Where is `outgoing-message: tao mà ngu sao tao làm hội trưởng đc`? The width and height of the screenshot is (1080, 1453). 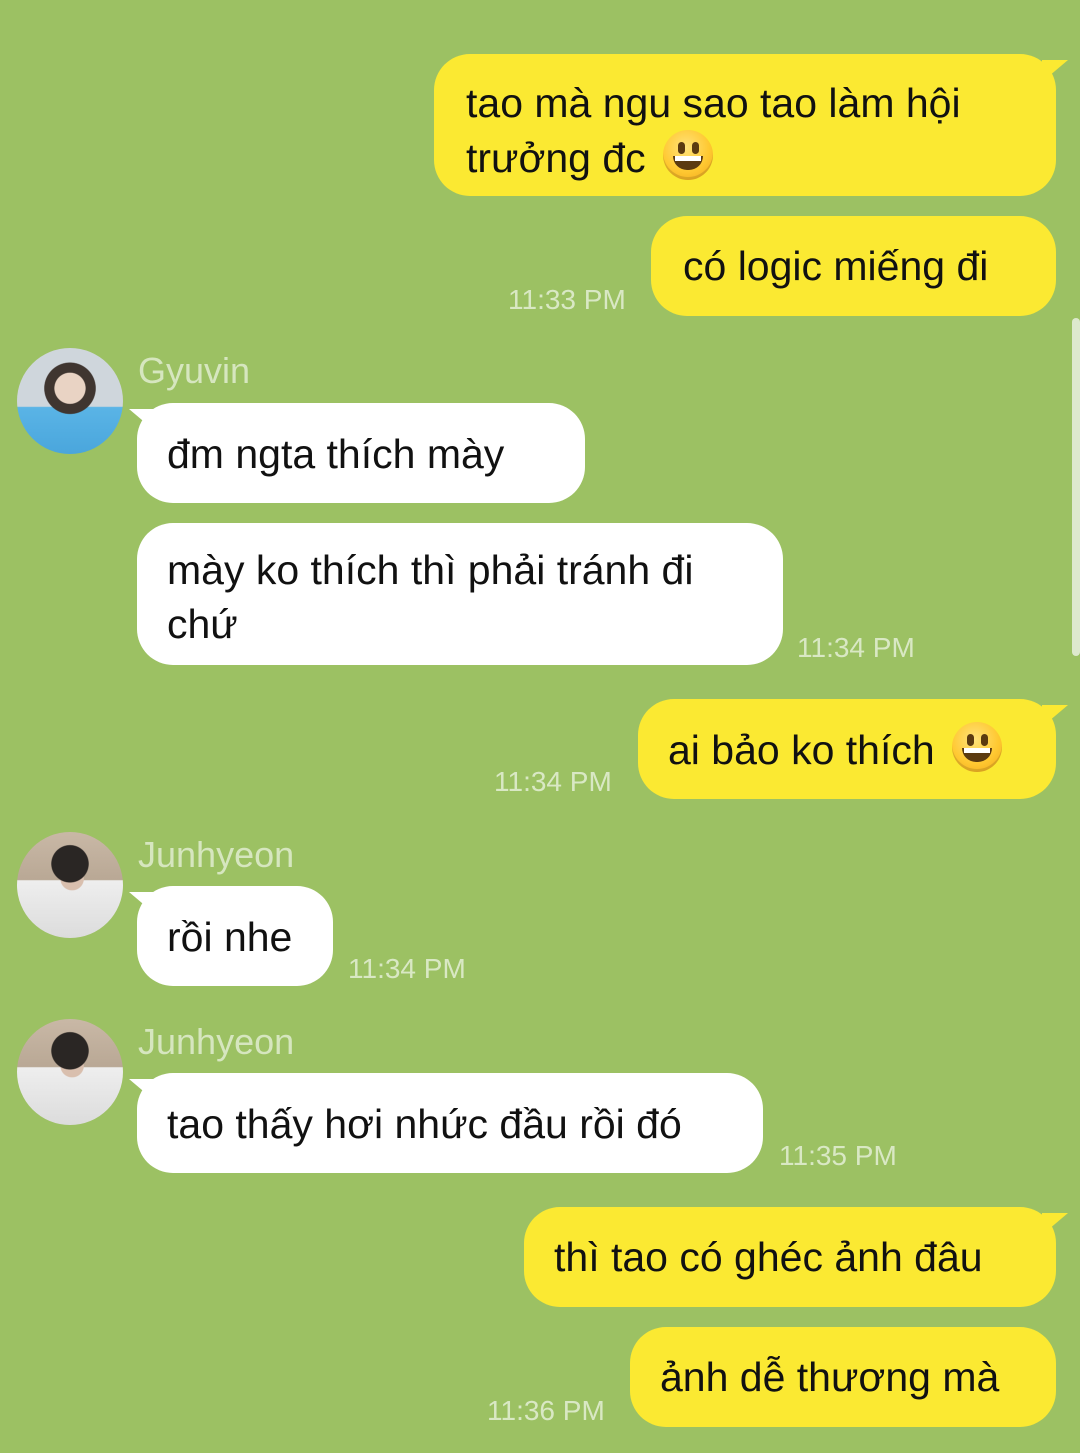
outgoing-message: tao mà ngu sao tao làm hội trưởng đc is located at coordinates (745, 125).